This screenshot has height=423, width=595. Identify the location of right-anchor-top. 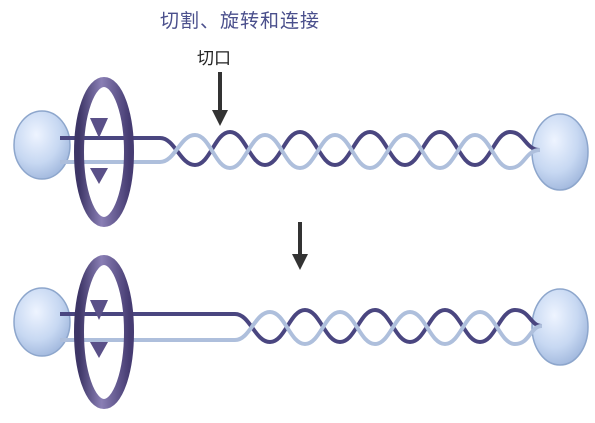
(560, 152).